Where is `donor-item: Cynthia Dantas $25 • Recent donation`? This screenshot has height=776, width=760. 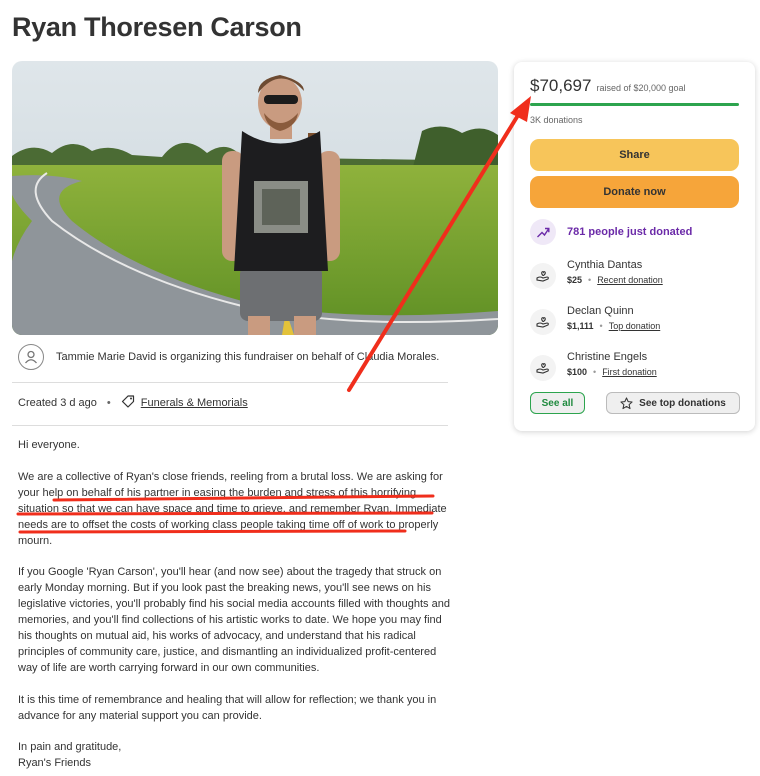
donor-item: Cynthia Dantas $25 • Recent donation is located at coordinates (596, 274).